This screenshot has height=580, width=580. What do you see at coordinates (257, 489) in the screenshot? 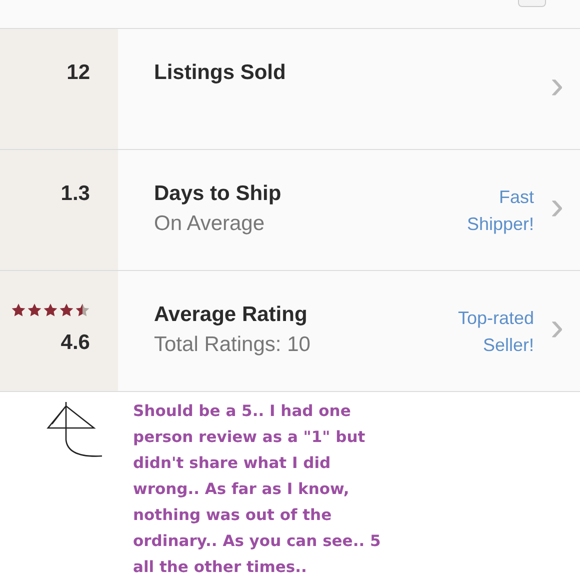
I see `annotation-note: Should be a 5.. I had one person review as a "1" but didn't share what I did wrong.. As far as I know, nothing was out of the ordinary.. As you can see.. 5 all the other times..` at bounding box center [257, 489].